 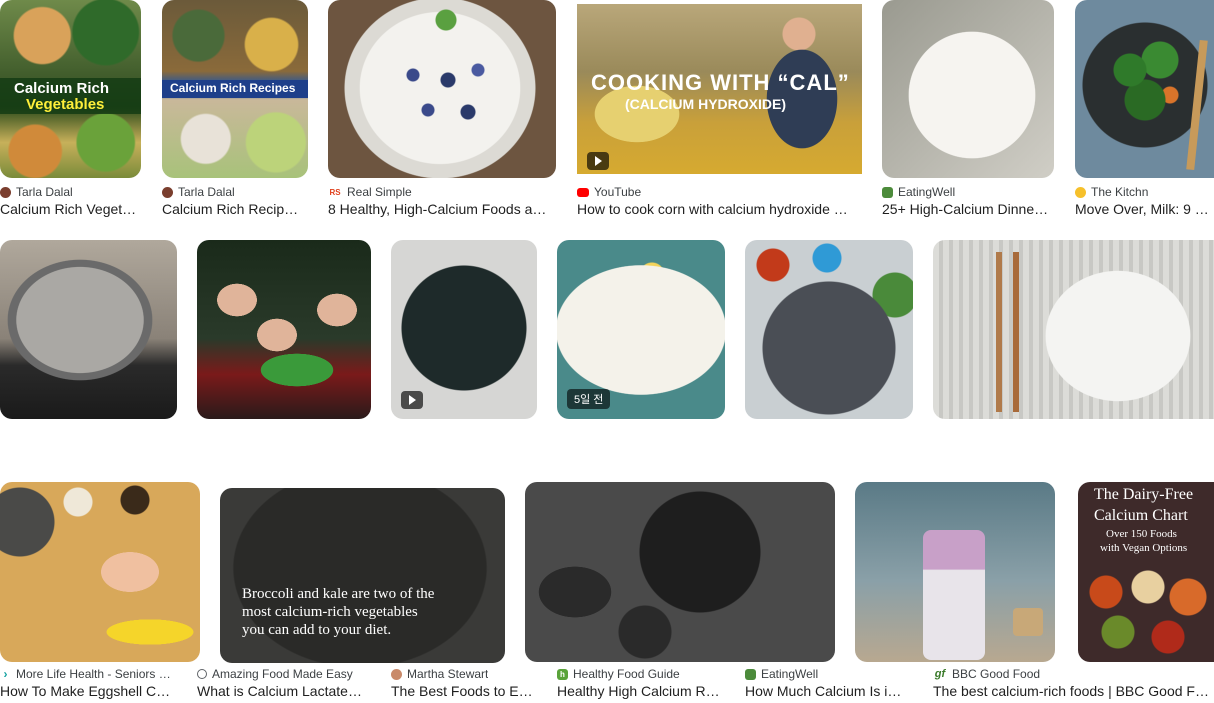 What do you see at coordinates (202, 674) in the screenshot?
I see `globe-icon` at bounding box center [202, 674].